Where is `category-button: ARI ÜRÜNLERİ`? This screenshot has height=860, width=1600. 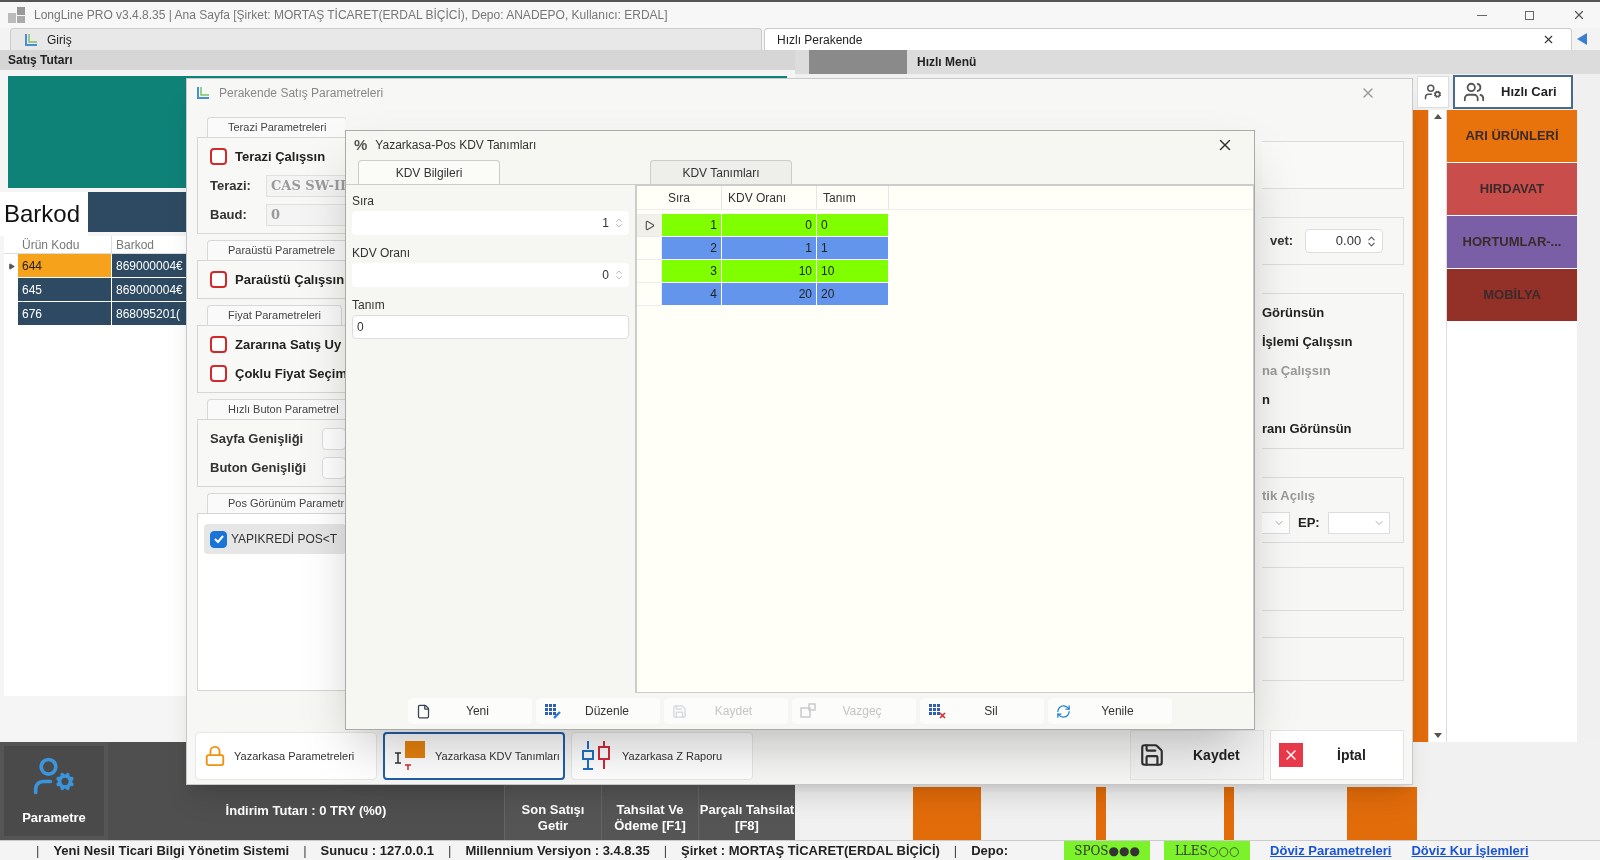 category-button: ARI ÜRÜNLERİ is located at coordinates (1512, 136).